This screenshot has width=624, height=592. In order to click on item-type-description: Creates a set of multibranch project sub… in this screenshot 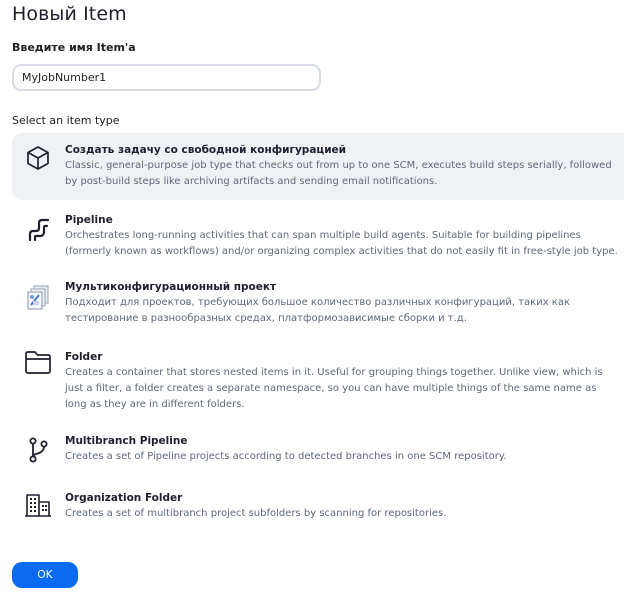, I will do `click(256, 513)`.